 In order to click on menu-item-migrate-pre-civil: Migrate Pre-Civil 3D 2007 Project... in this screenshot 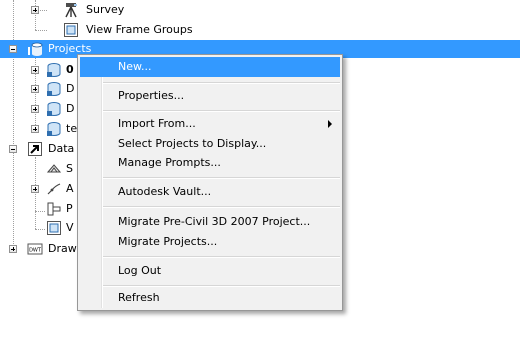, I will do `click(210, 222)`.